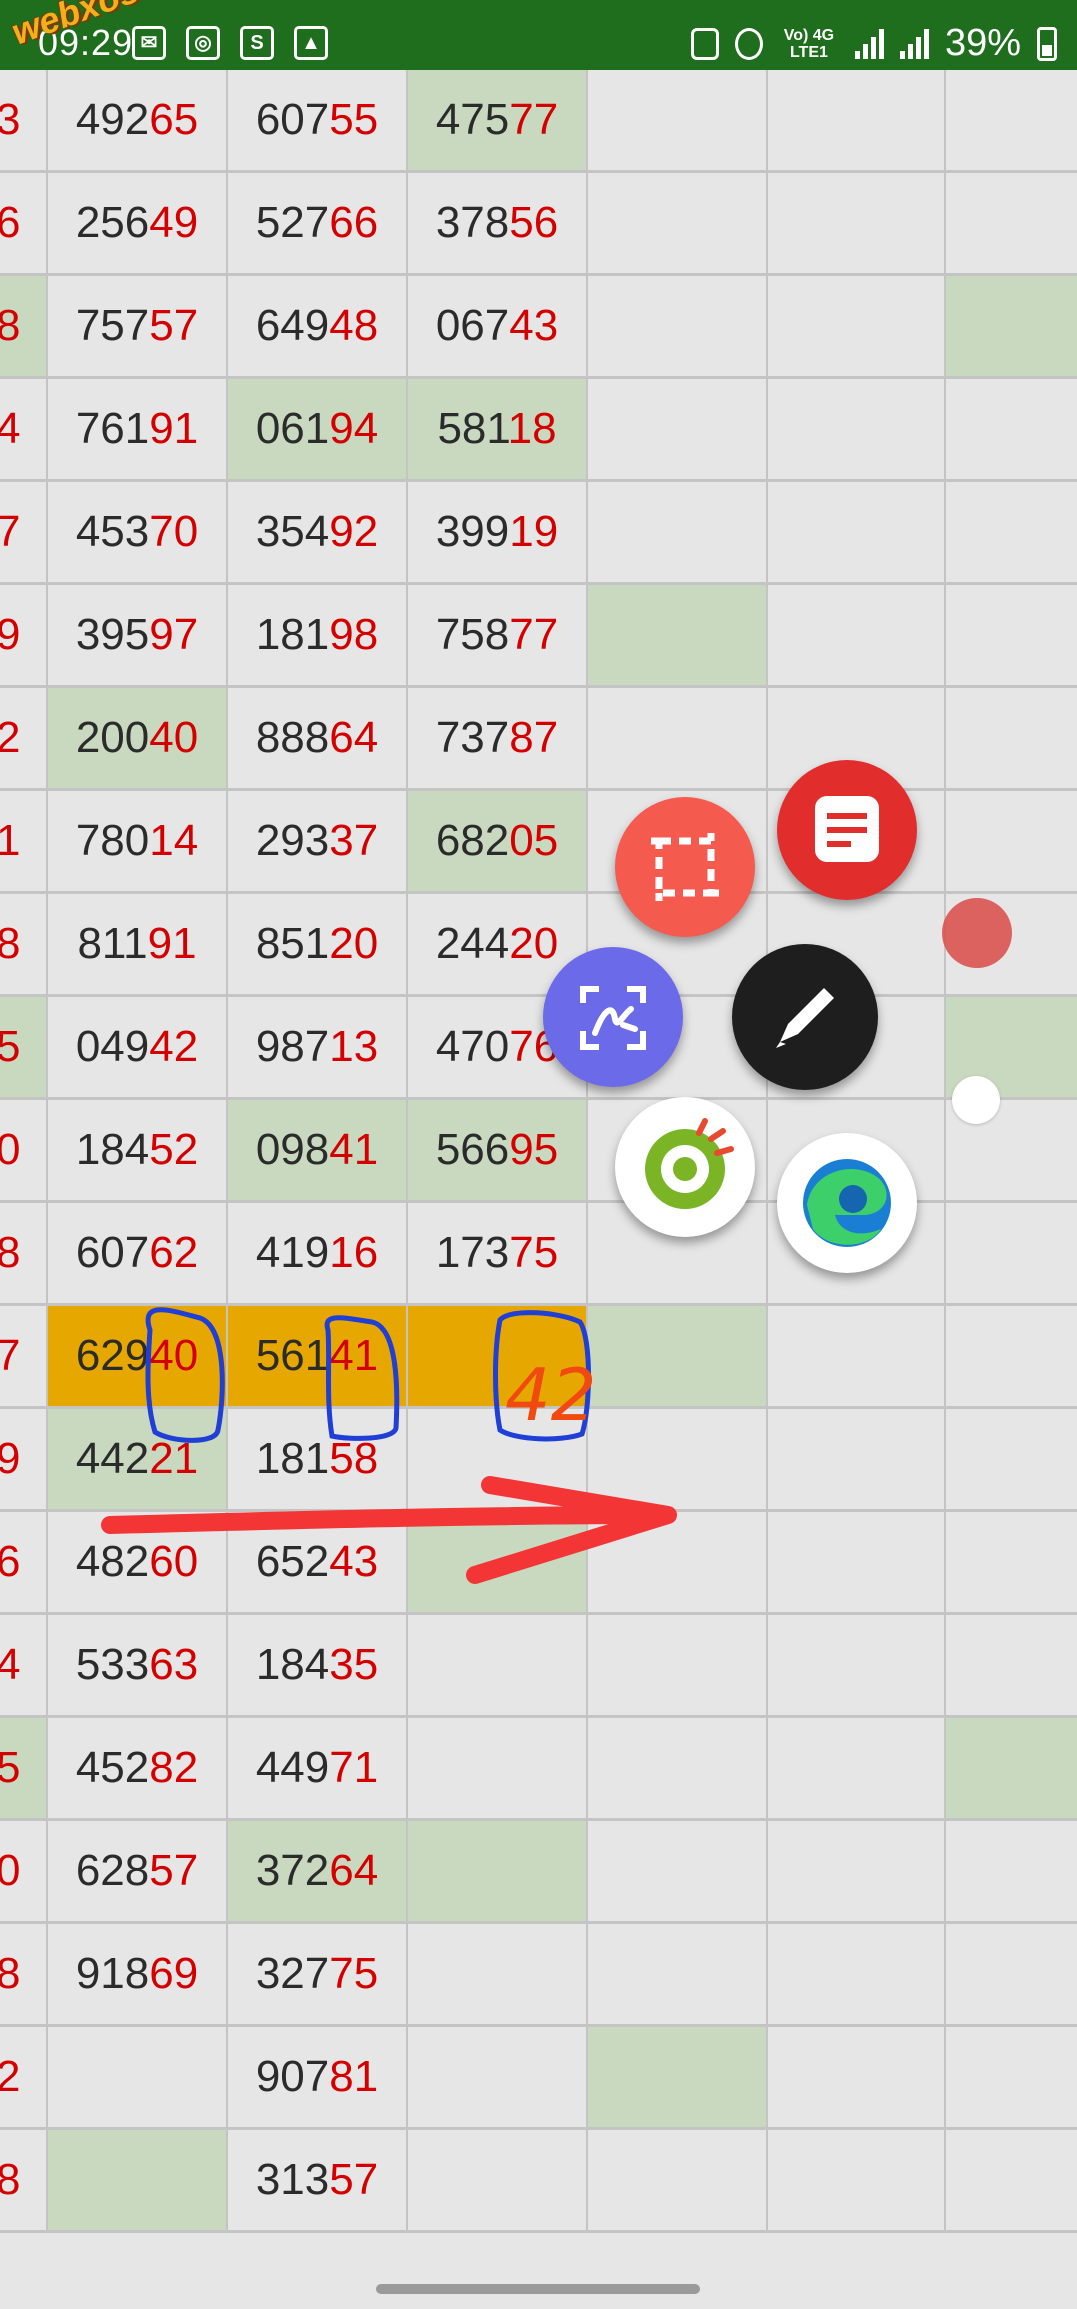  What do you see at coordinates (138, 1666) in the screenshot?
I see `table-cell: 53363` at bounding box center [138, 1666].